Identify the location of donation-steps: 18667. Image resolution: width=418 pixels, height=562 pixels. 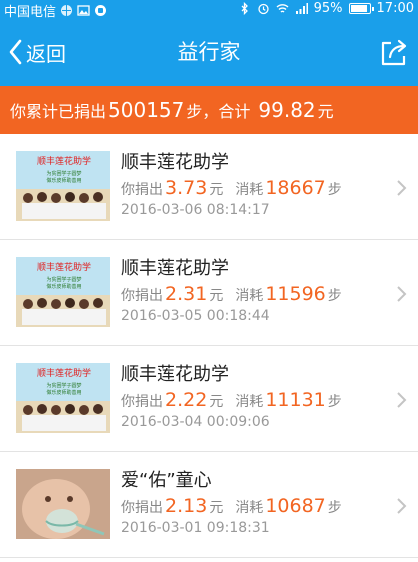
(295, 188).